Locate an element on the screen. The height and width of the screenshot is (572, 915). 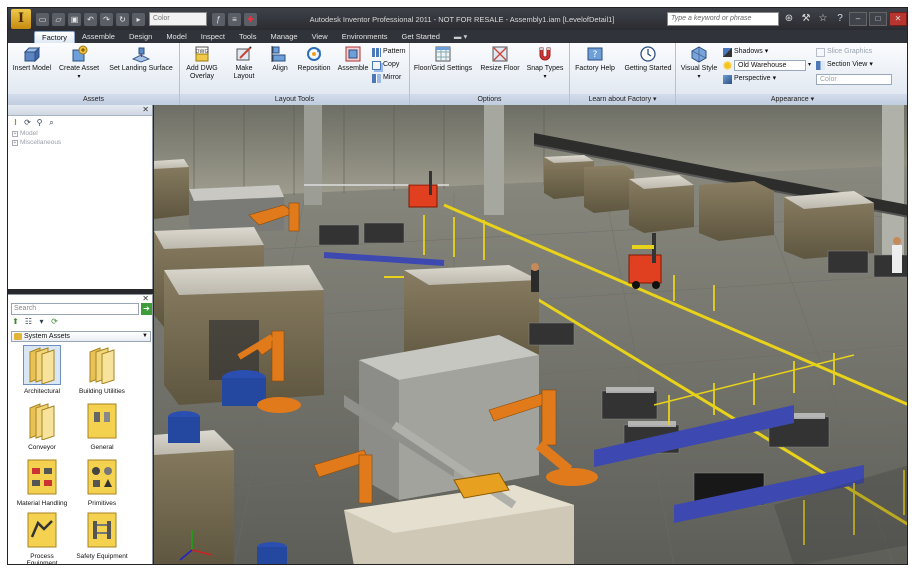
tab-manage: Manage is located at coordinates (283, 37).